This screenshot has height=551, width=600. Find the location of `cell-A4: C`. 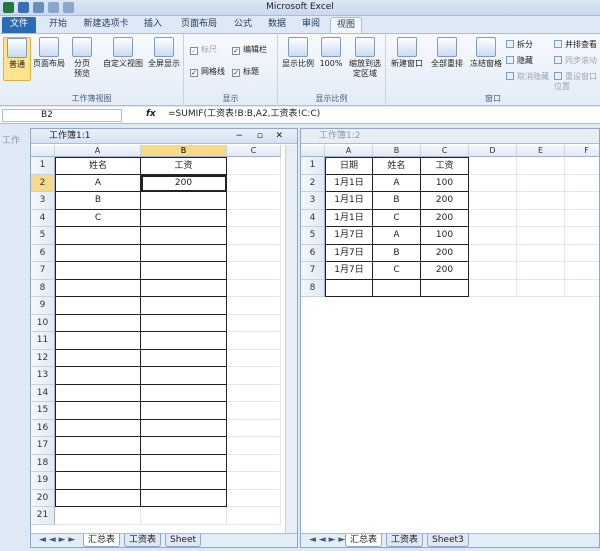

cell-A4: C is located at coordinates (98, 218).